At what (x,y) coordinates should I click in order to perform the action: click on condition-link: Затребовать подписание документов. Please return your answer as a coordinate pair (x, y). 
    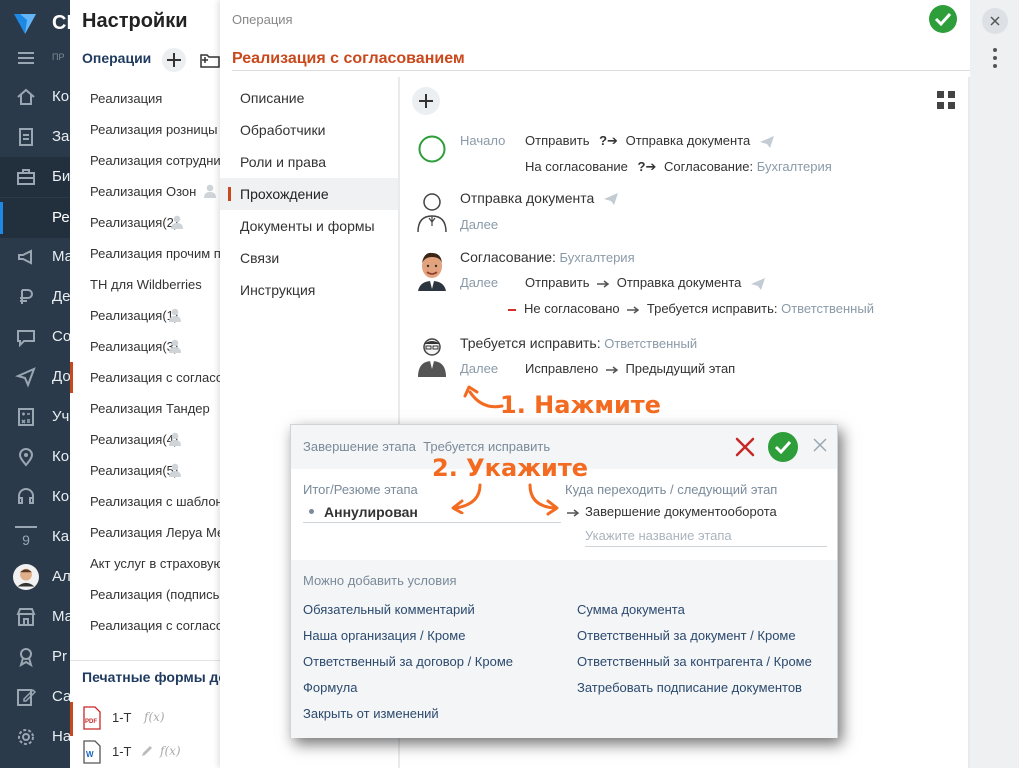
    Looking at the image, I should click on (689, 687).